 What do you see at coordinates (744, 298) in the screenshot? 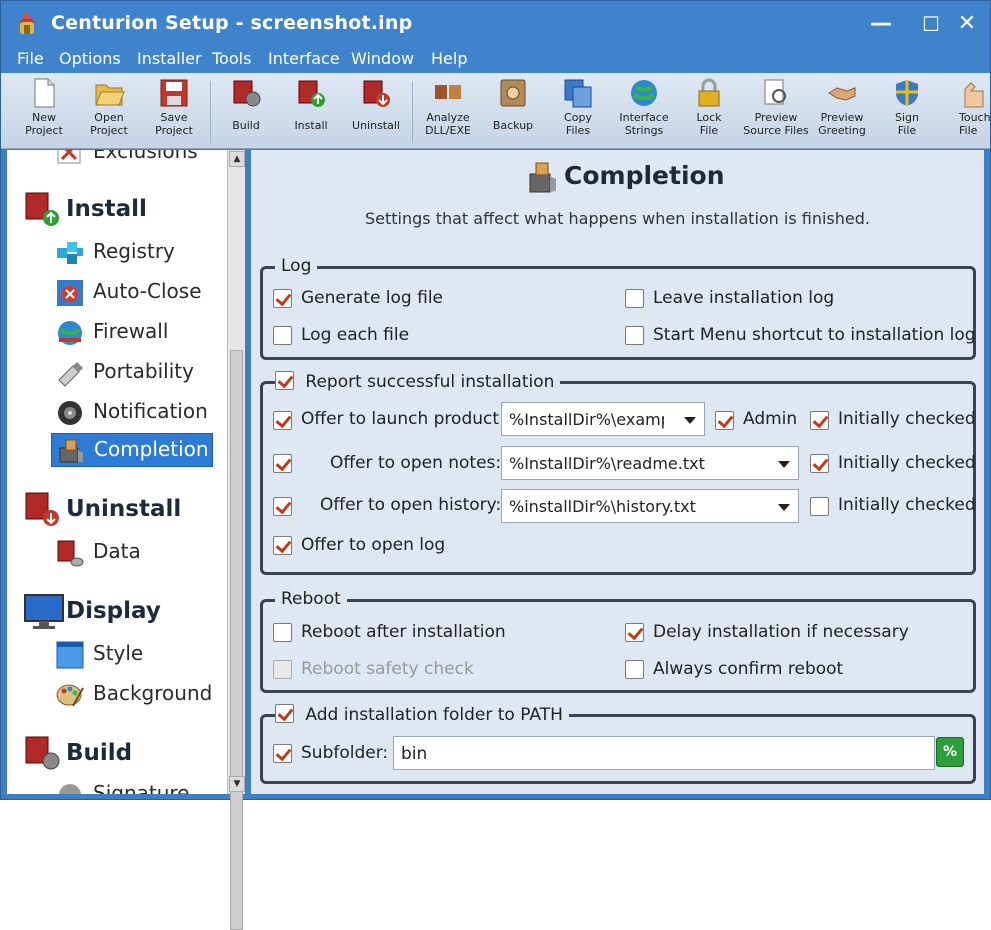
I see `leave-log-label: Leave installation log` at bounding box center [744, 298].